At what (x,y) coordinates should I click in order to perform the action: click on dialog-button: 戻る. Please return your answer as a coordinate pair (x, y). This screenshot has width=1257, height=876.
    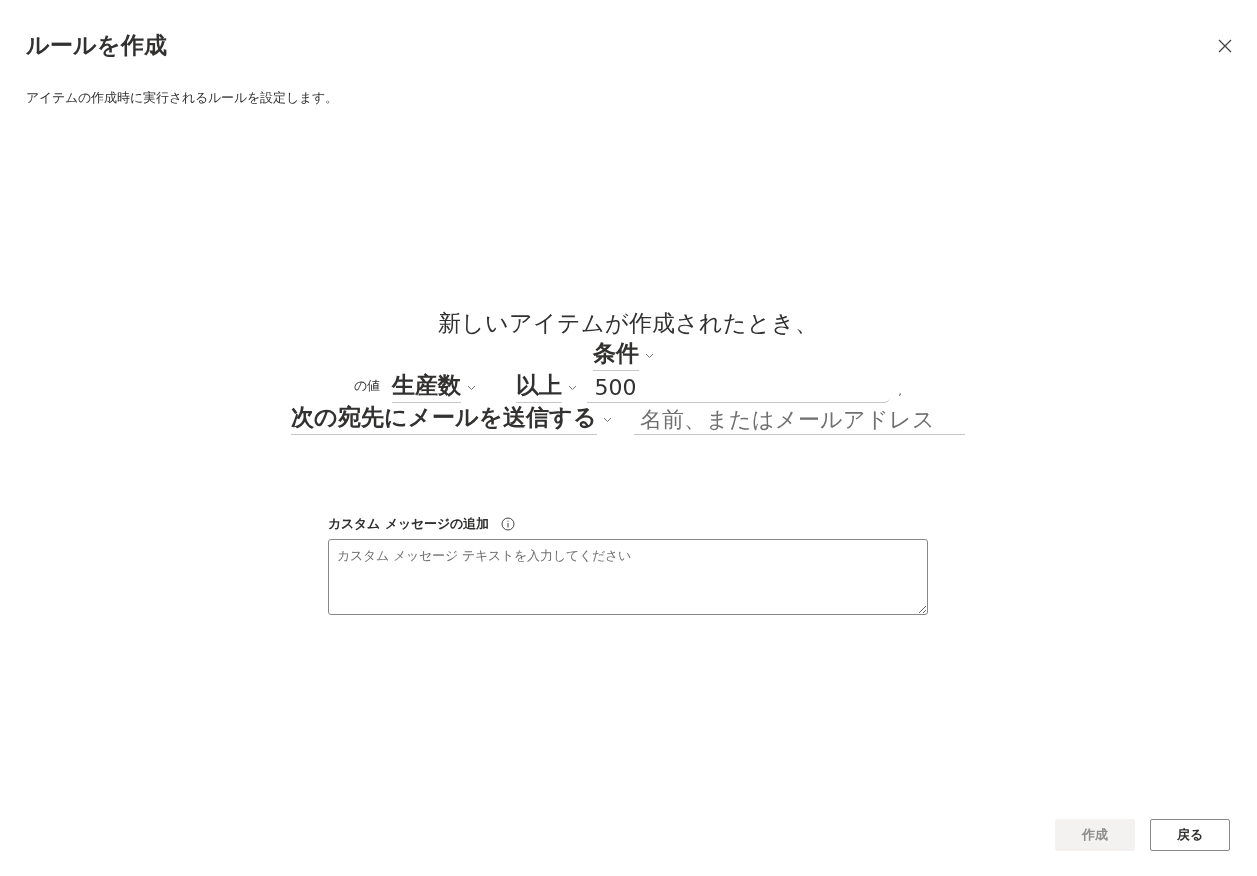
    Looking at the image, I should click on (1190, 835).